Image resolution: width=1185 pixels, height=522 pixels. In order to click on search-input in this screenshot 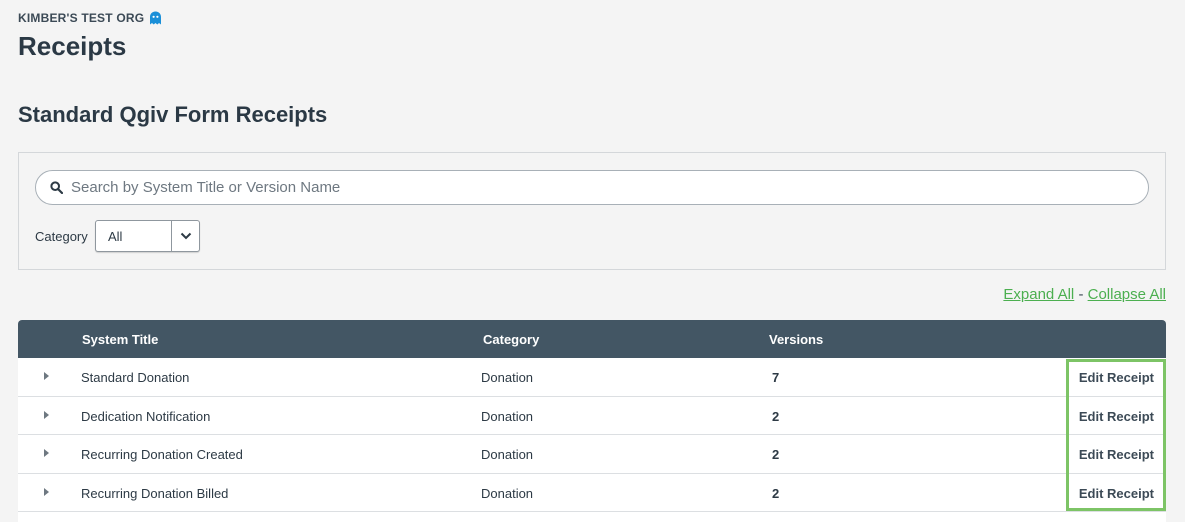, I will do `click(609, 187)`.